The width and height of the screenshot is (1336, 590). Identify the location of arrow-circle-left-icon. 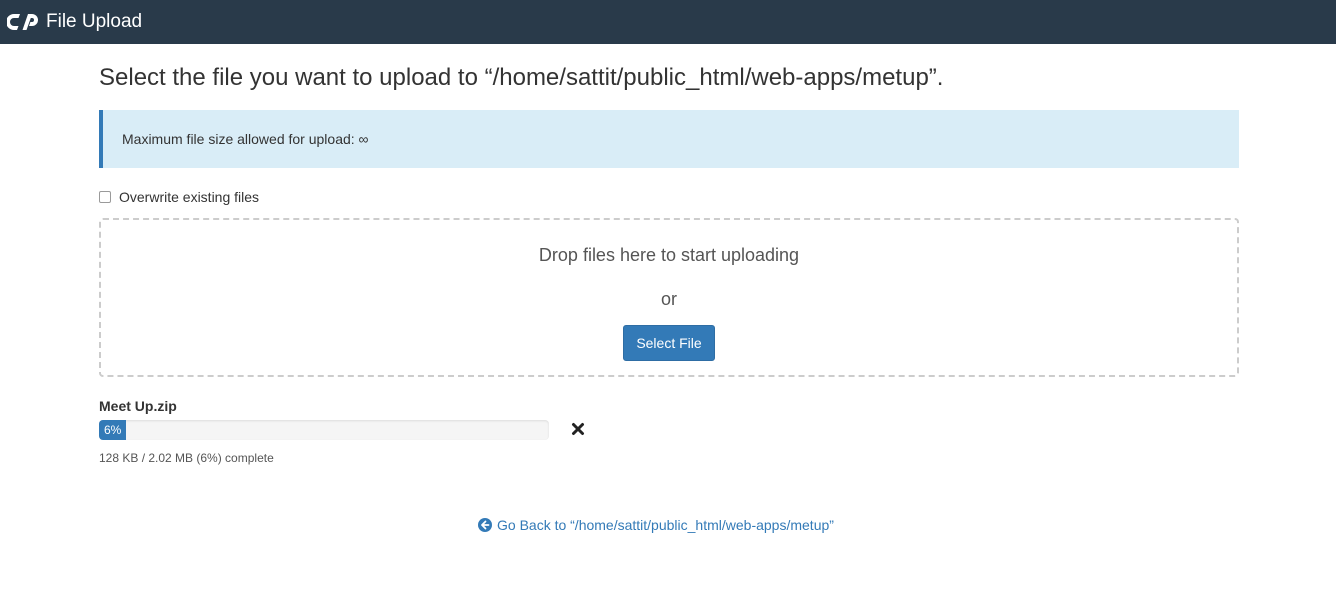
(485, 525).